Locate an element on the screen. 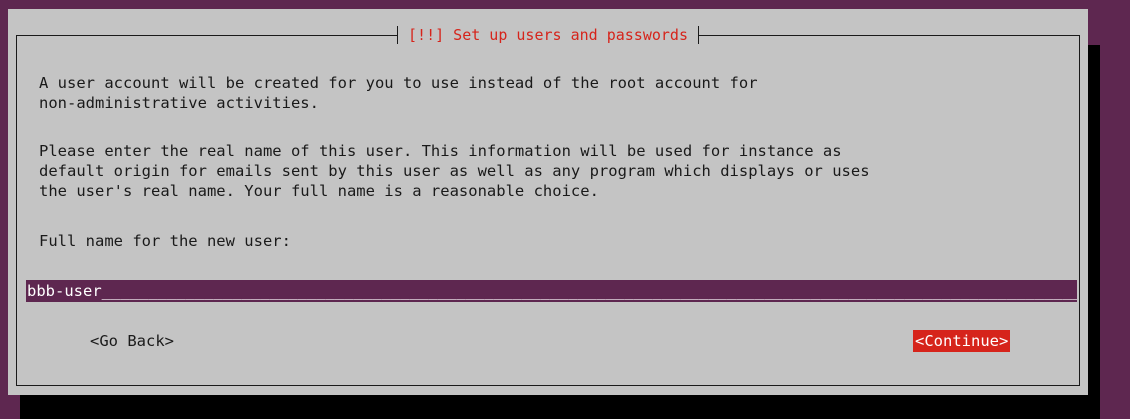 The height and width of the screenshot is (419, 1130). dialog-title: [!!] Set up users and passwords is located at coordinates (548, 35).